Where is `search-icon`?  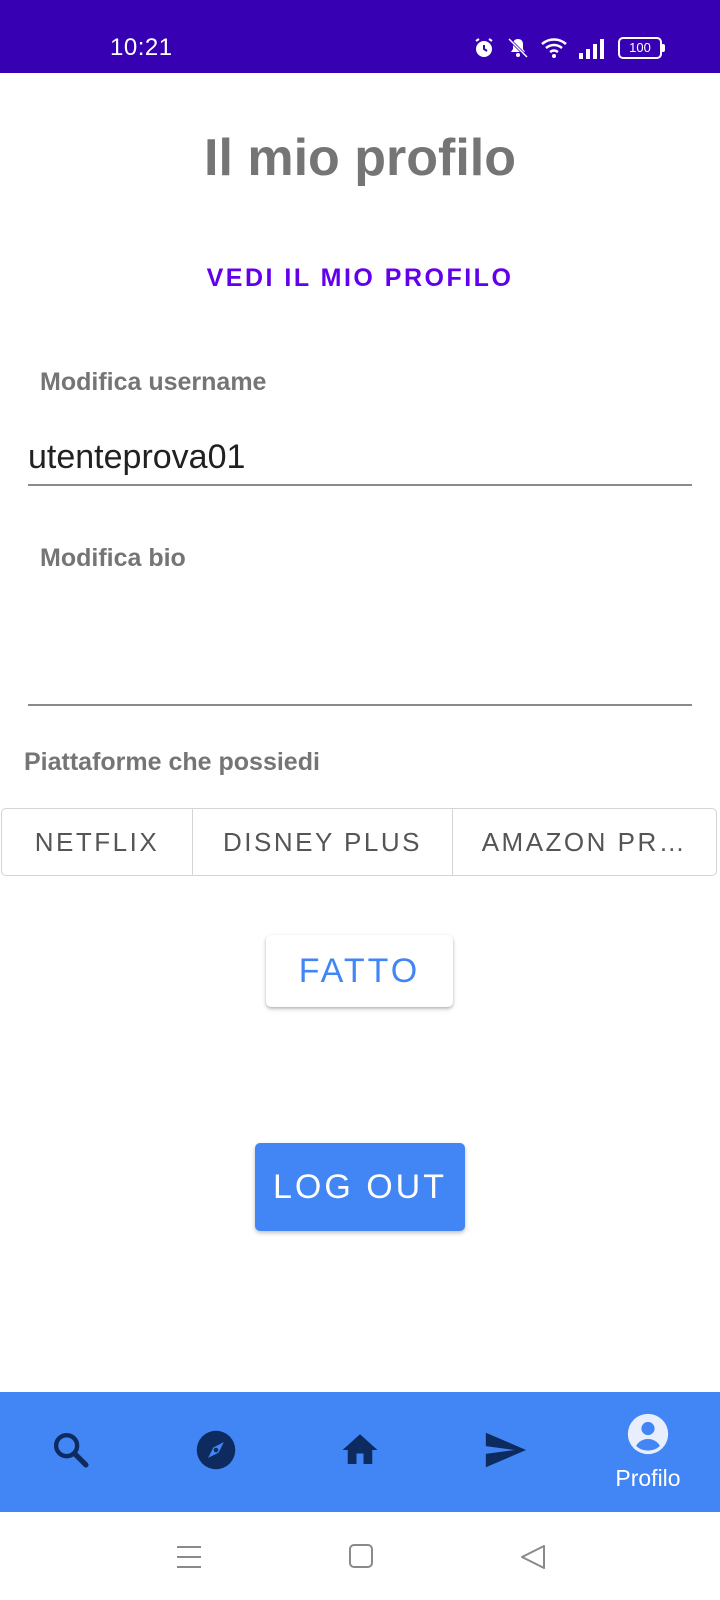 search-icon is located at coordinates (71, 1452).